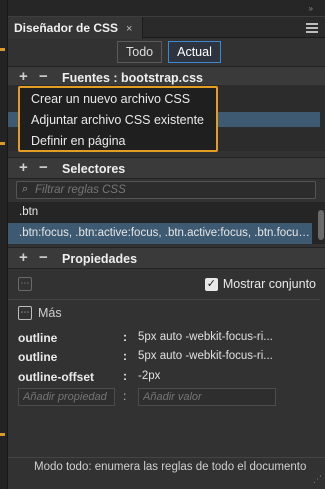 The height and width of the screenshot is (489, 325). What do you see at coordinates (66, 397) in the screenshot?
I see `add-property-input` at bounding box center [66, 397].